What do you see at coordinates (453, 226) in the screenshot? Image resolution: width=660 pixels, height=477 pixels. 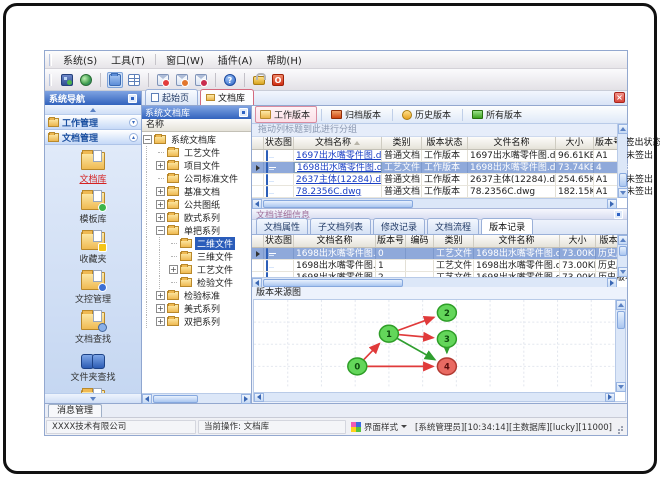 I see `detail-tab-文档流程: 文档流程` at bounding box center [453, 226].